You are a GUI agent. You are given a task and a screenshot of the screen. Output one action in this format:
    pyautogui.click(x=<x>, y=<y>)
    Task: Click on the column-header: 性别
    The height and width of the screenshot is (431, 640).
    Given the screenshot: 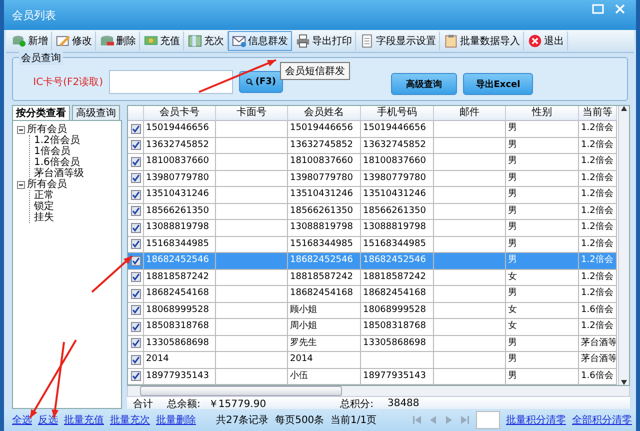 What is the action you would take?
    pyautogui.click(x=542, y=113)
    